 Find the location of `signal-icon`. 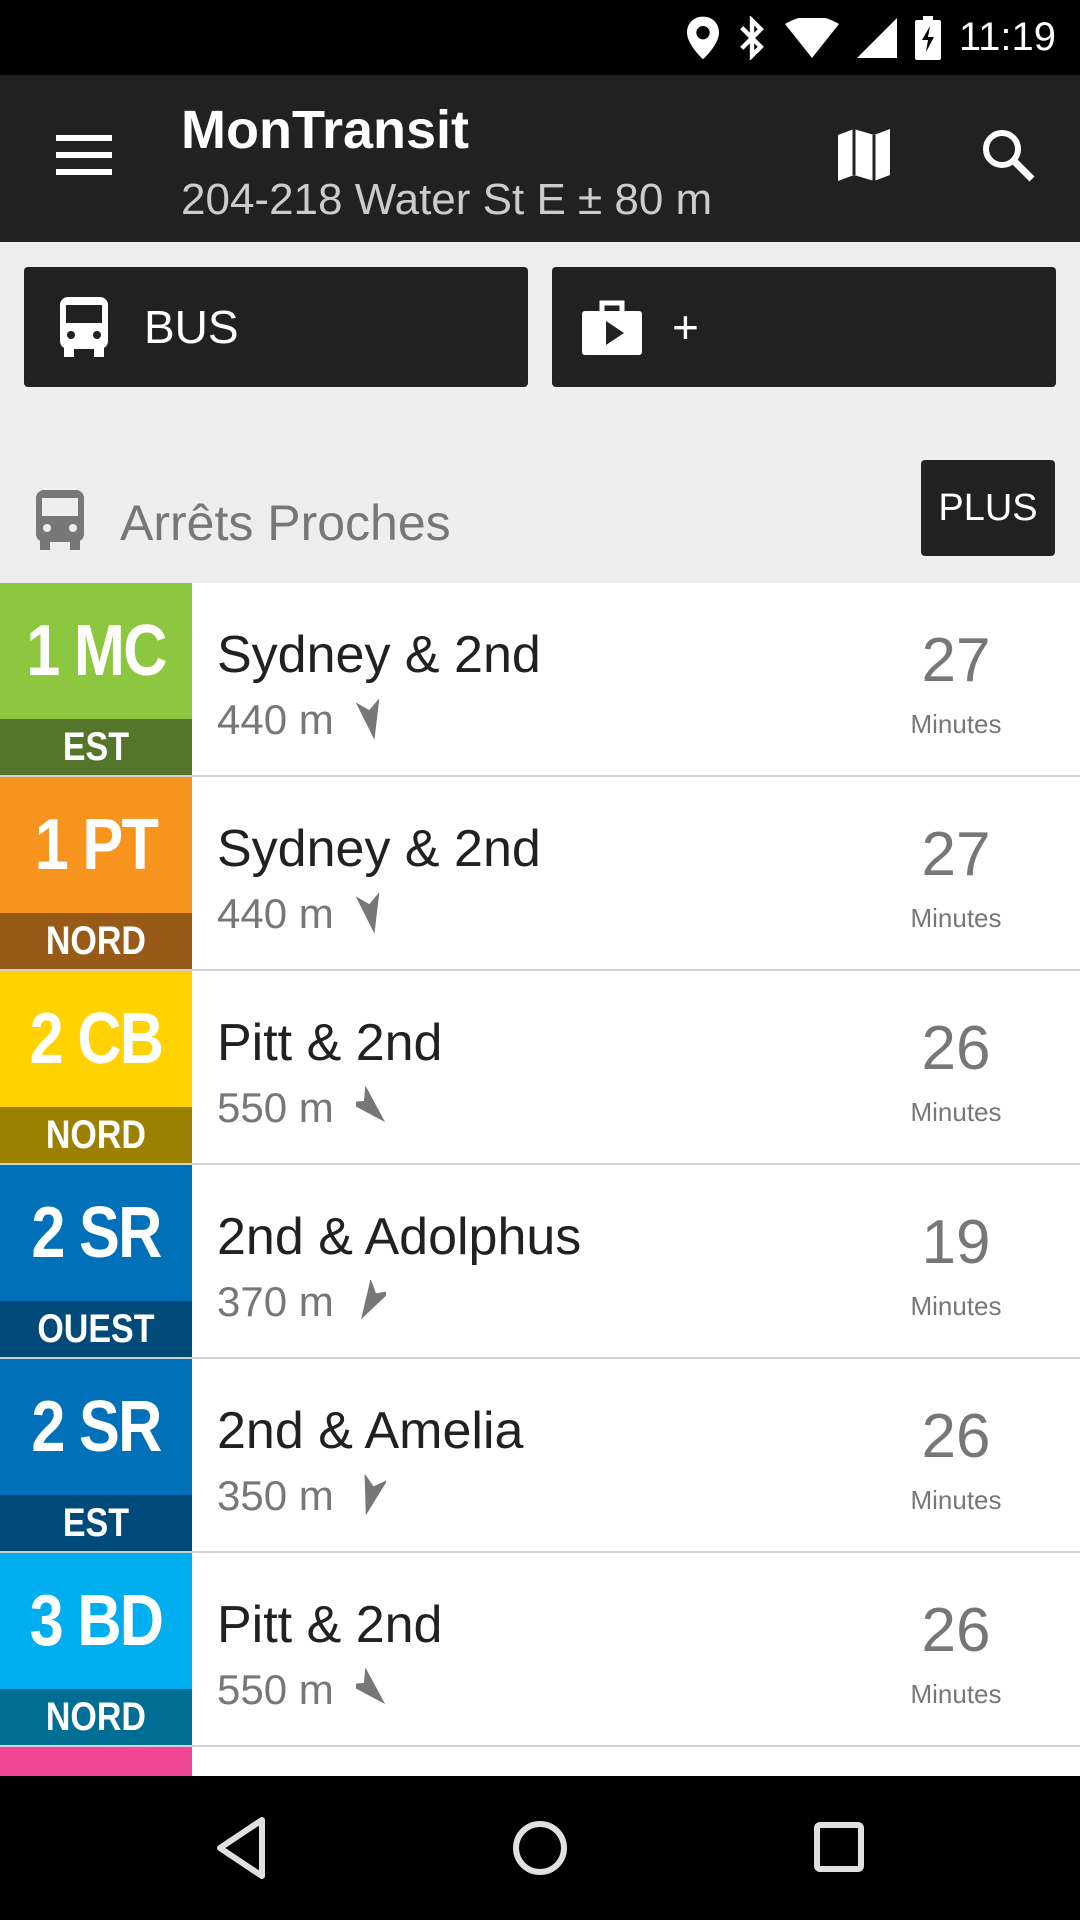

signal-icon is located at coordinates (876, 37).